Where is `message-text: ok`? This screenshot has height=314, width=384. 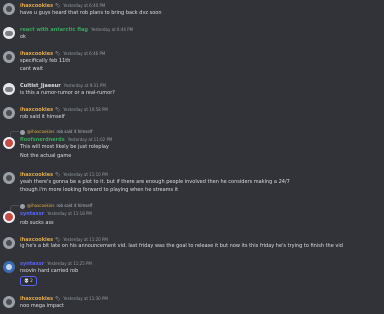 message-text: ok is located at coordinates (23, 37).